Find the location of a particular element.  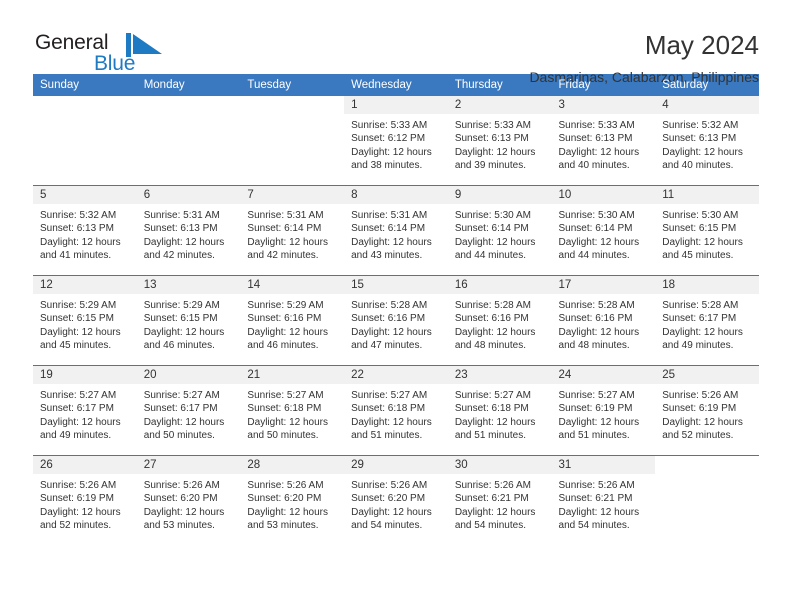

sunset-time: Sunset: 6:15 PM is located at coordinates (699, 229).